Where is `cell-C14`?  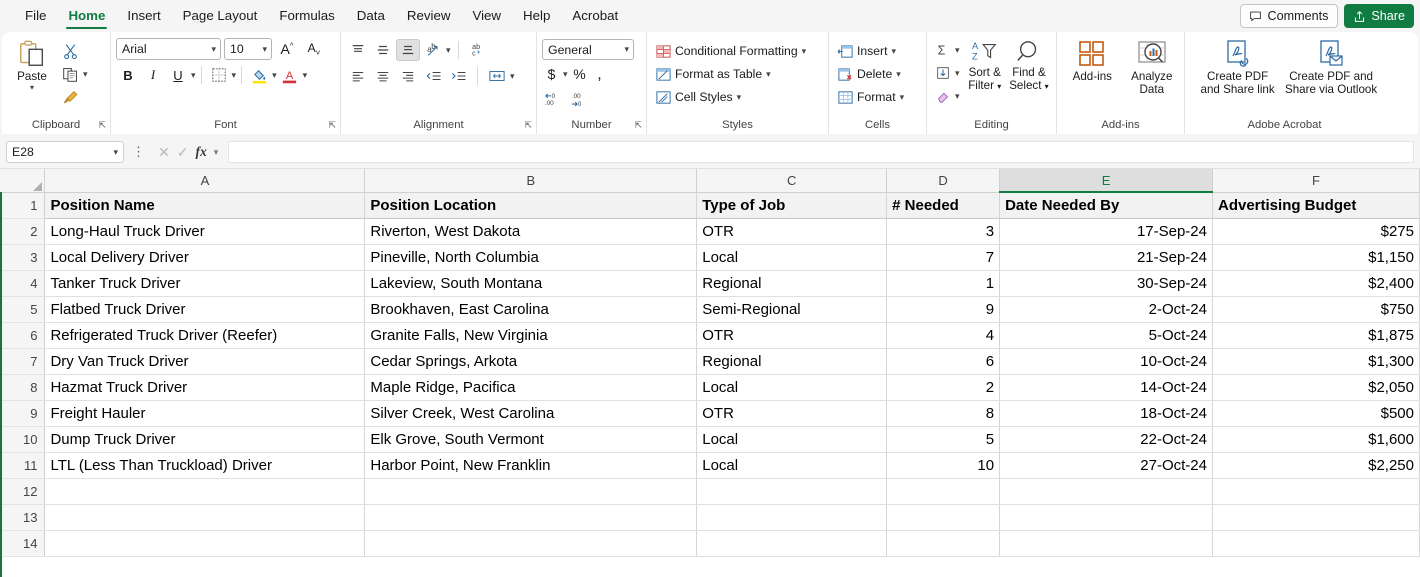 cell-C14 is located at coordinates (792, 543).